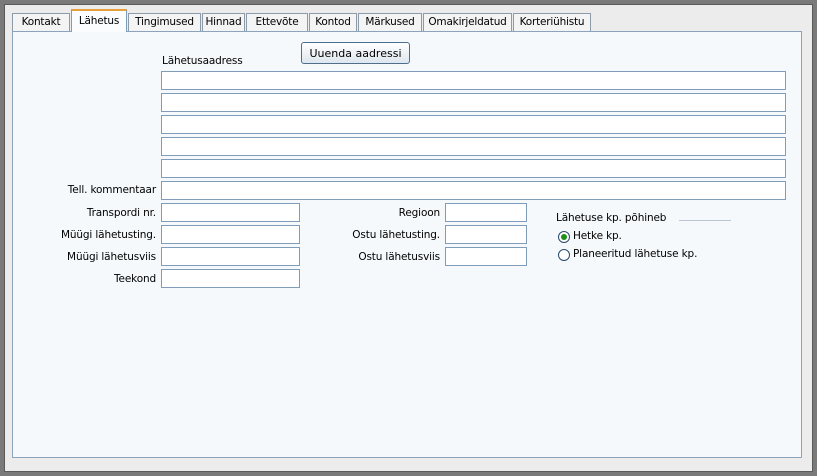 Image resolution: width=817 pixels, height=476 pixels. Describe the element at coordinates (121, 213) in the screenshot. I see `transport-nr-label: Transpordi nr.` at that location.